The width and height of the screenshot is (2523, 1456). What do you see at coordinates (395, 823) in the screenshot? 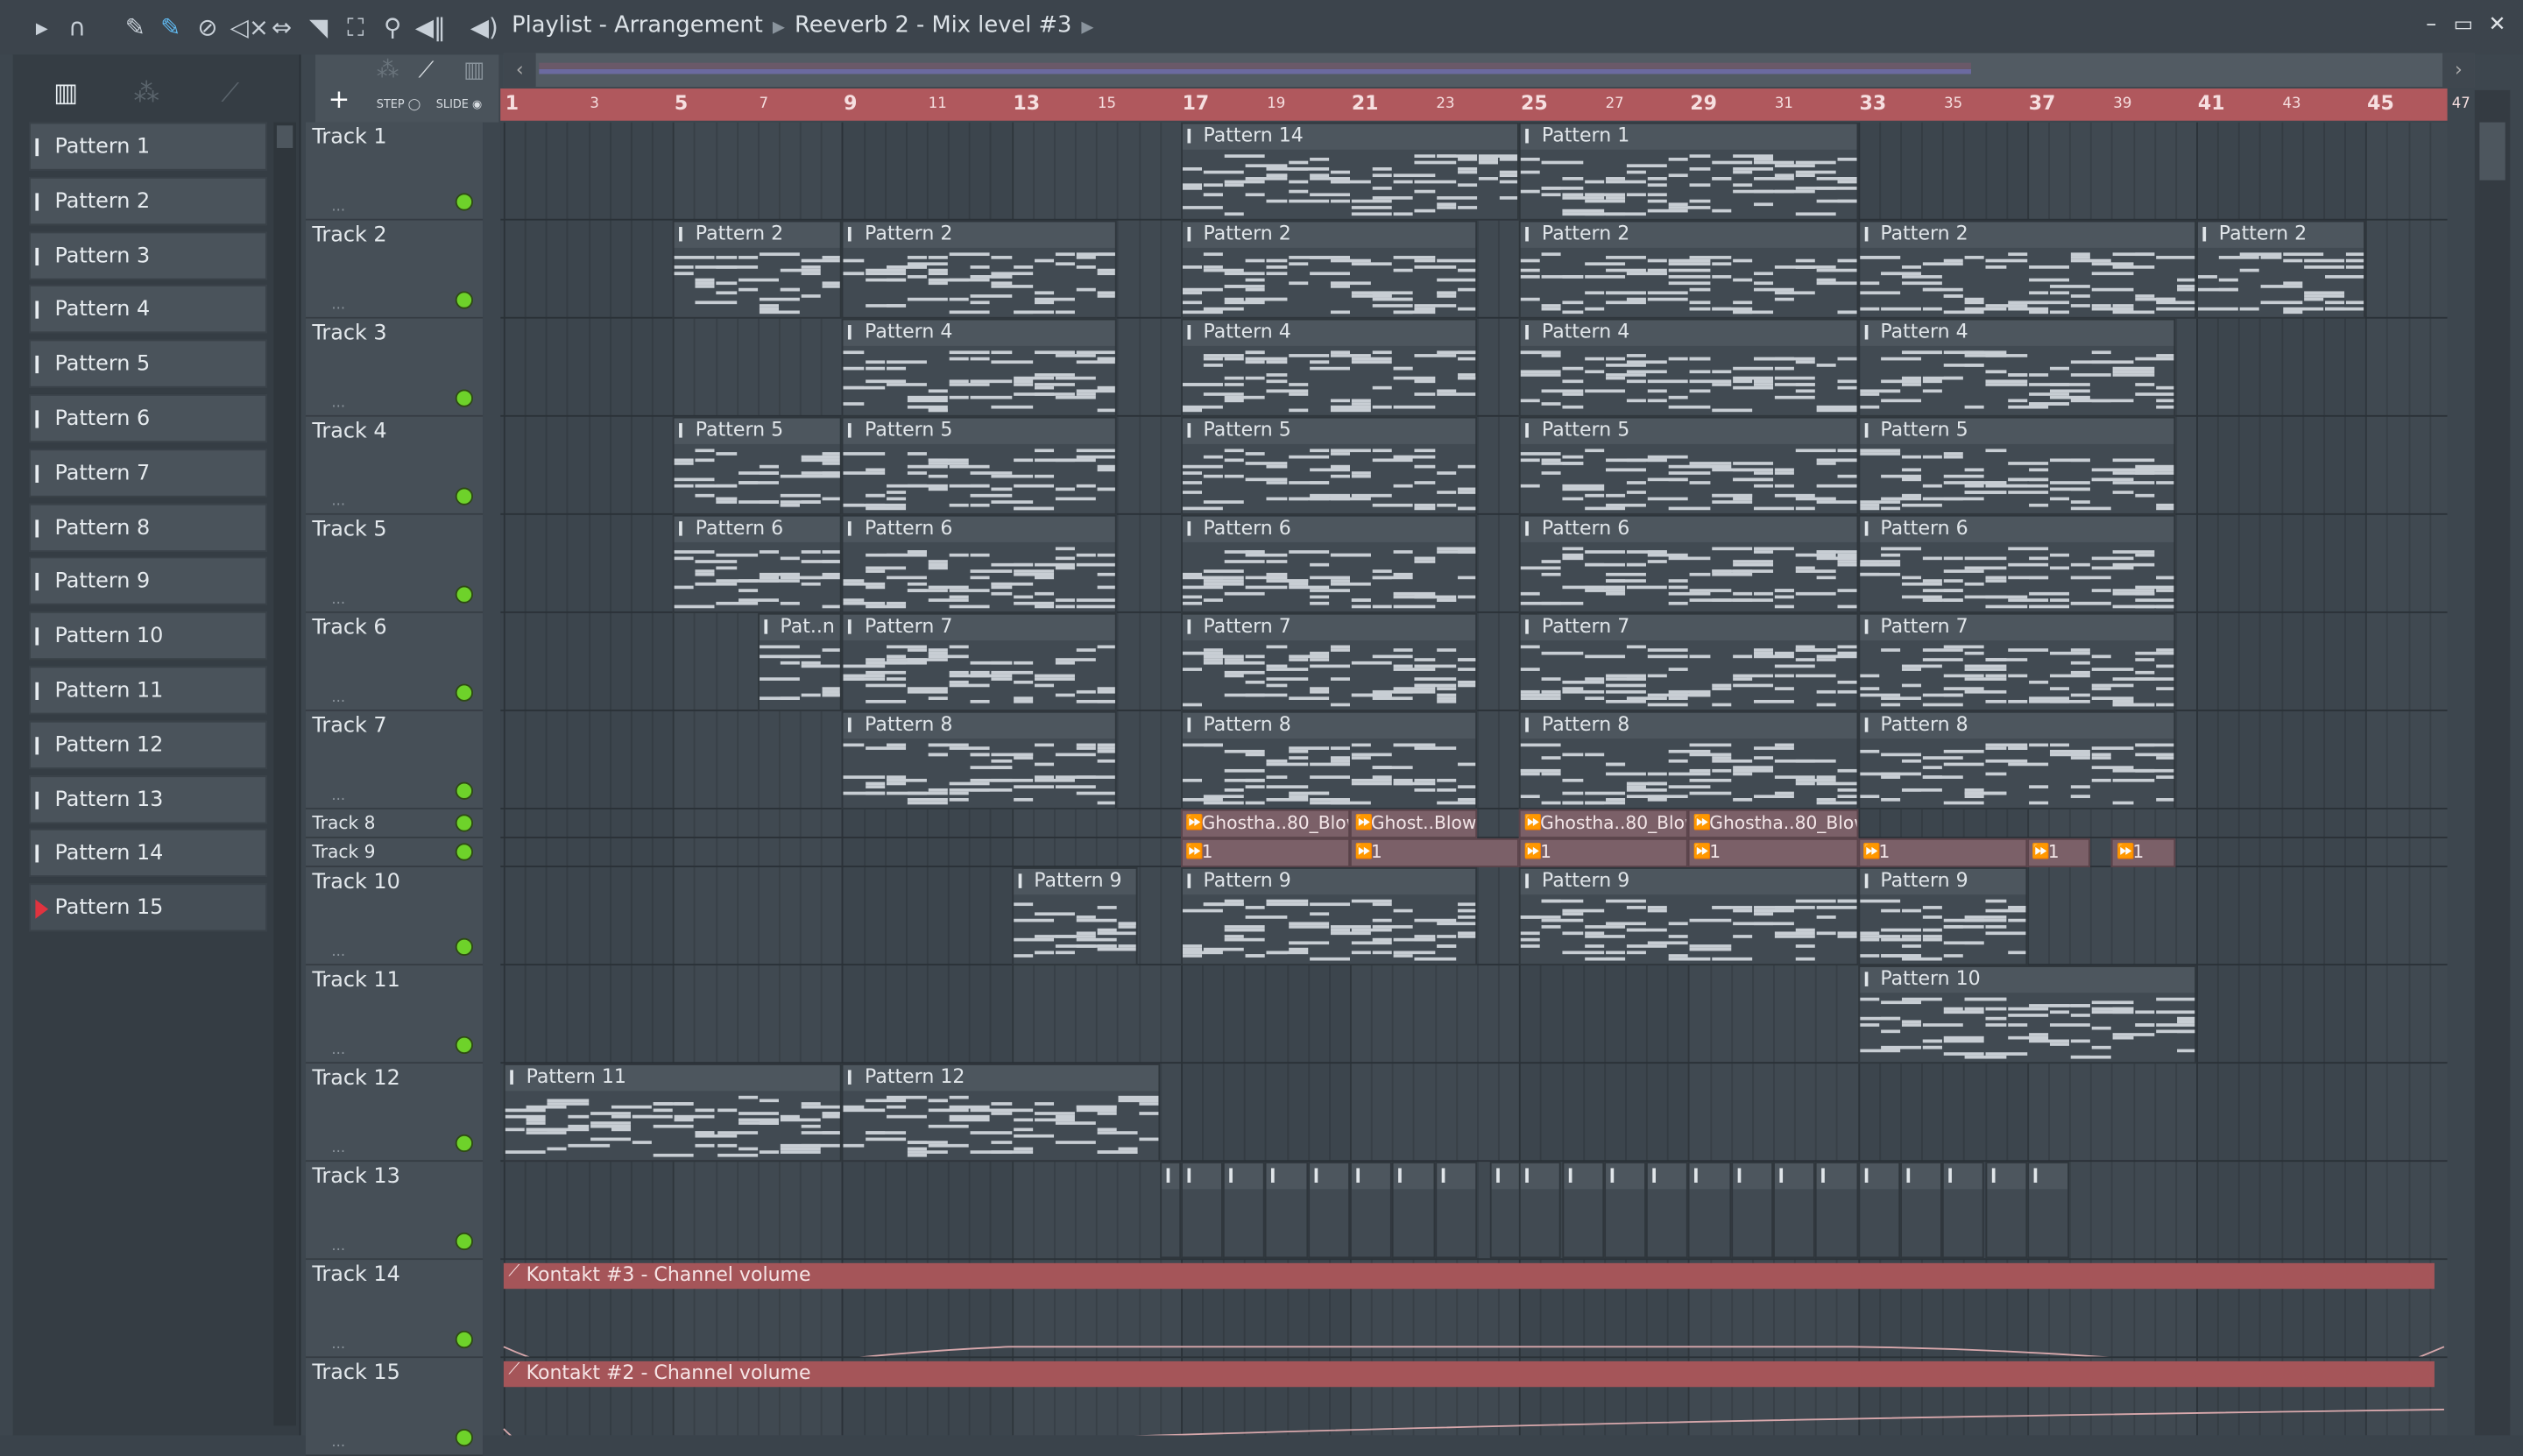
I see `track-header: Track 8` at bounding box center [395, 823].